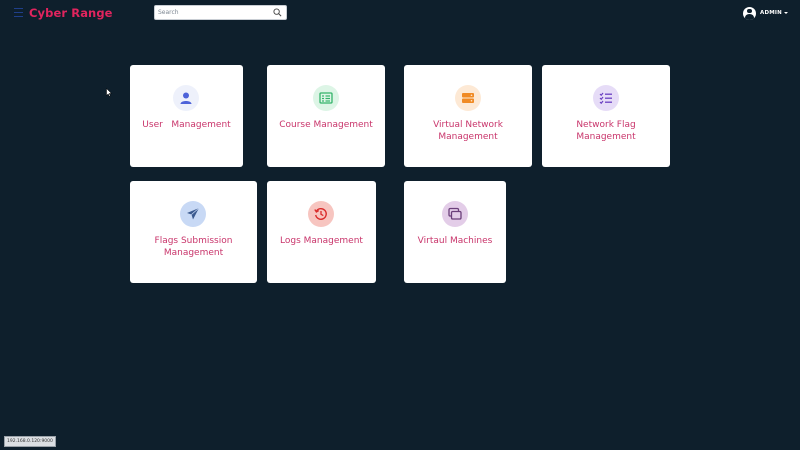 This screenshot has width=800, height=450. Describe the element at coordinates (749, 13) in the screenshot. I see `avatar-icon` at that location.